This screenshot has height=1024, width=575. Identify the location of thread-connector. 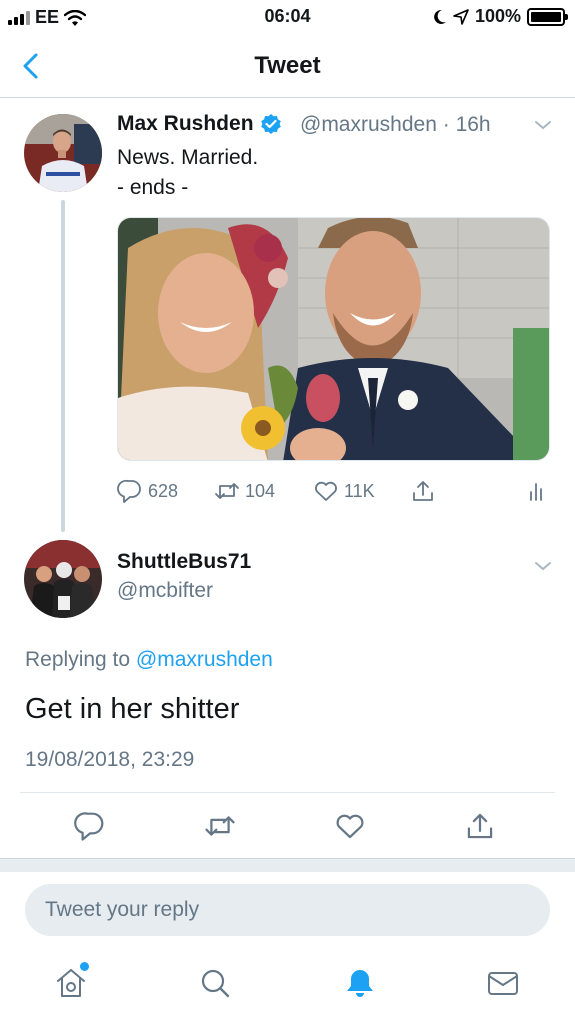
(63, 366).